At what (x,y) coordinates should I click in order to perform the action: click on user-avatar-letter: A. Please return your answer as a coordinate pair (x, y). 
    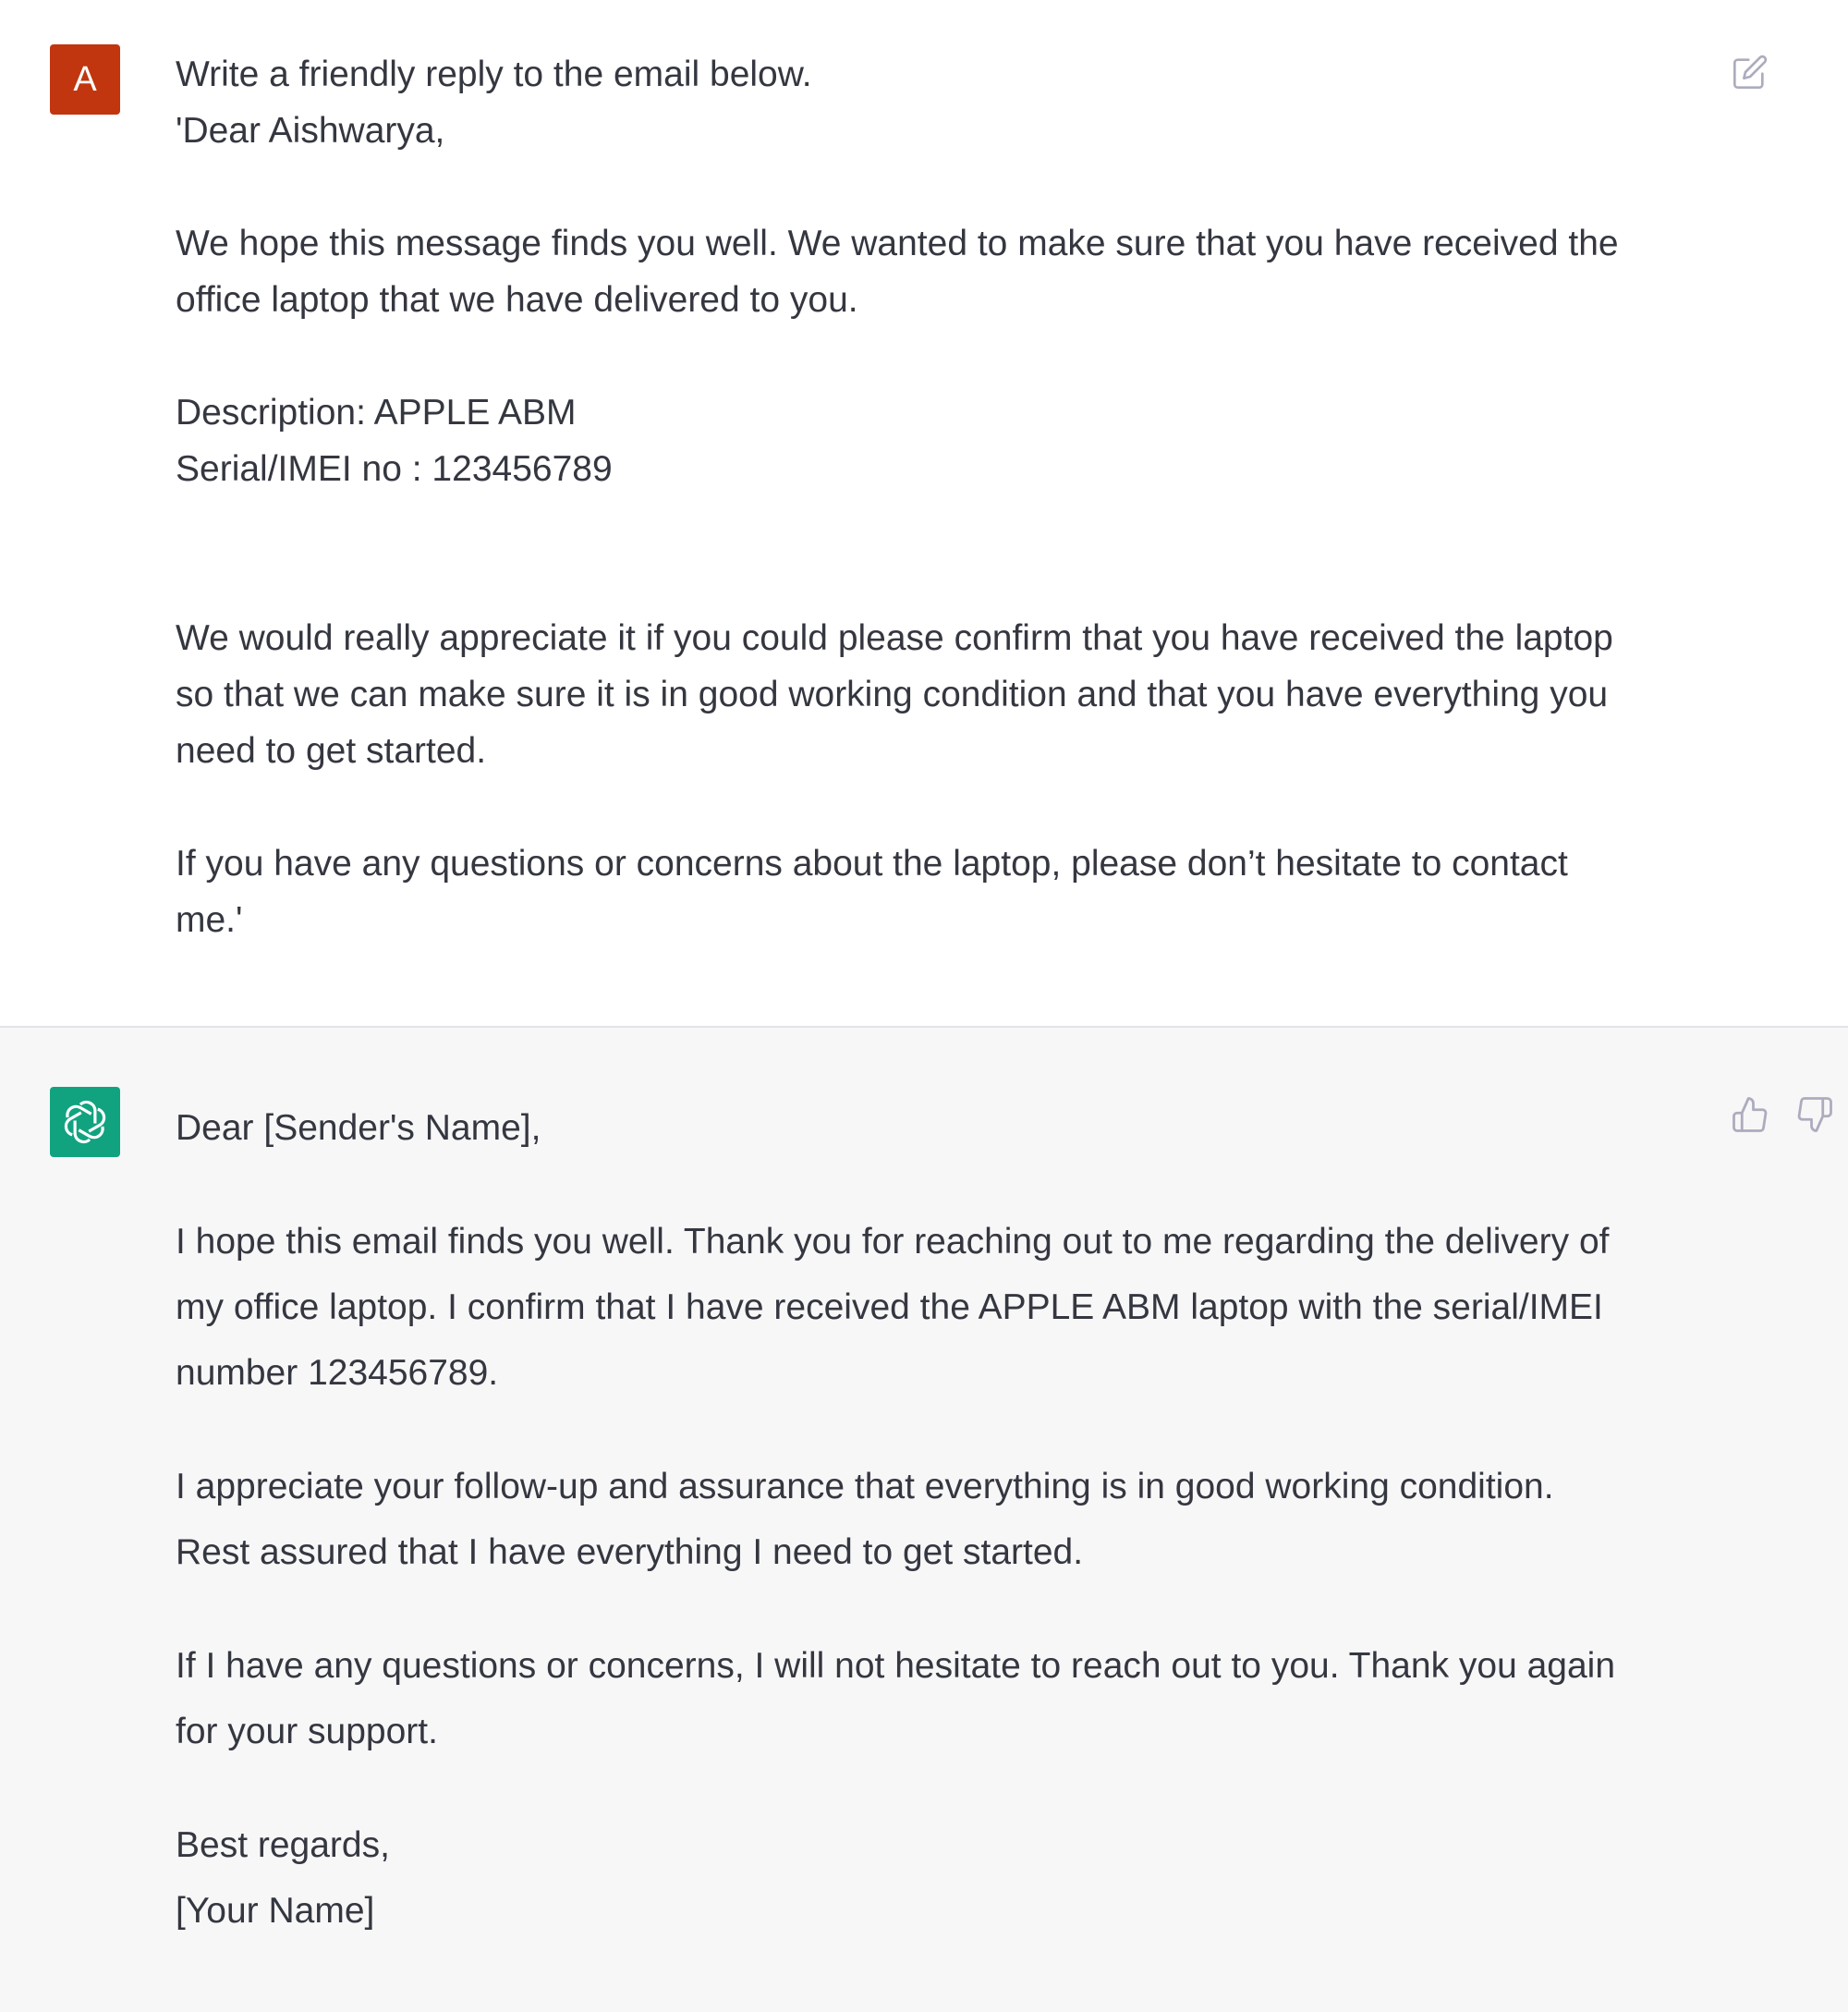
    Looking at the image, I should click on (85, 79).